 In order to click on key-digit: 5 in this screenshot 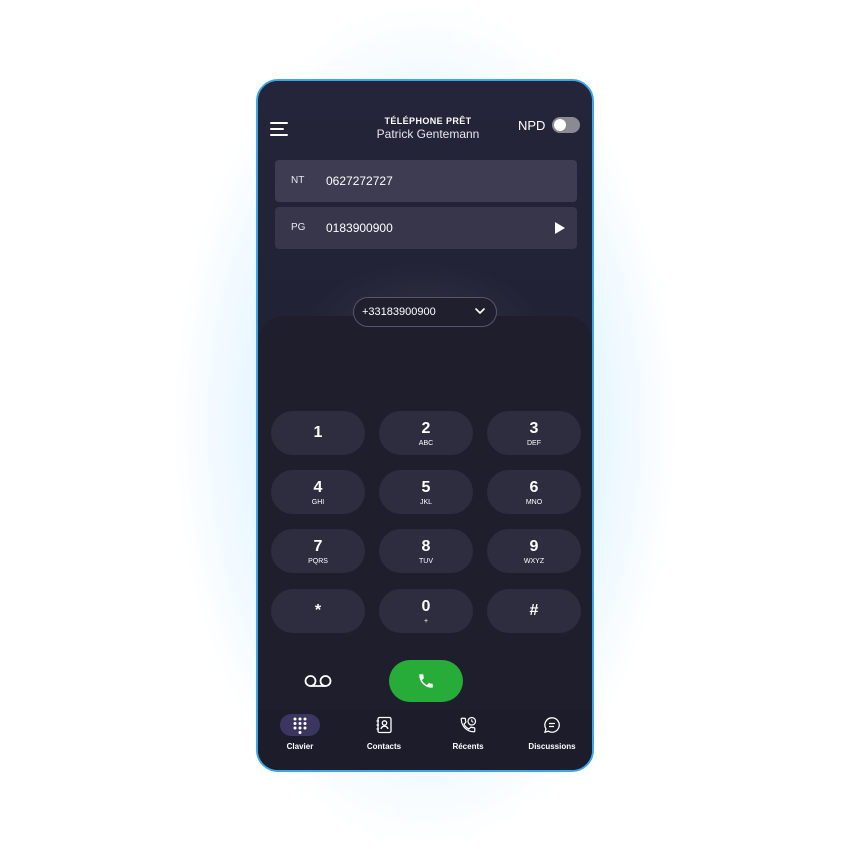, I will do `click(426, 487)`.